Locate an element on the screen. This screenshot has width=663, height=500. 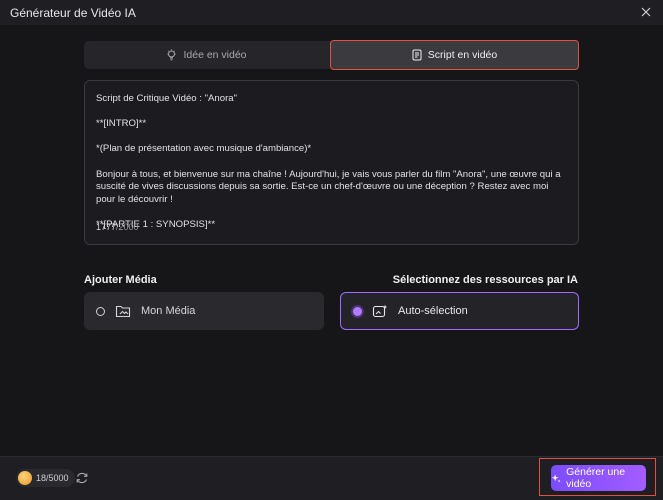
option-auto-select-label: Auto-sélection is located at coordinates (433, 311).